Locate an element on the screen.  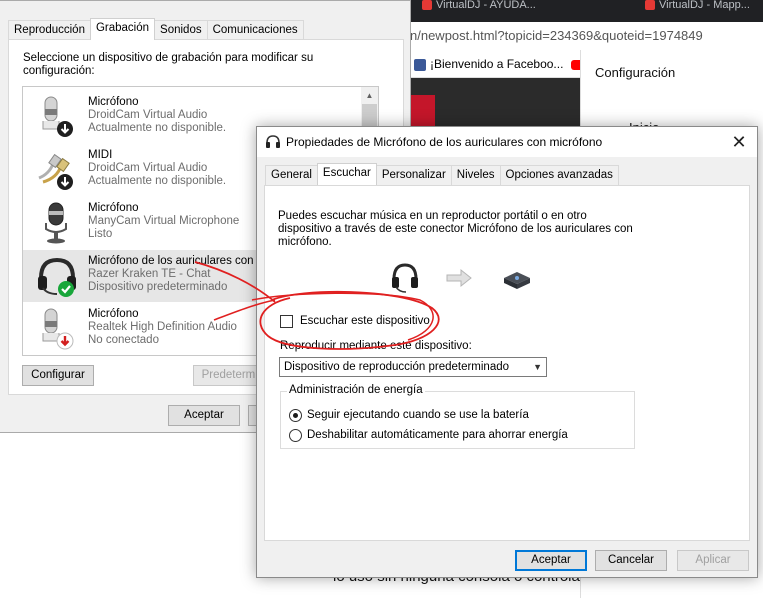
site-logo is located at coordinates (422, 112).